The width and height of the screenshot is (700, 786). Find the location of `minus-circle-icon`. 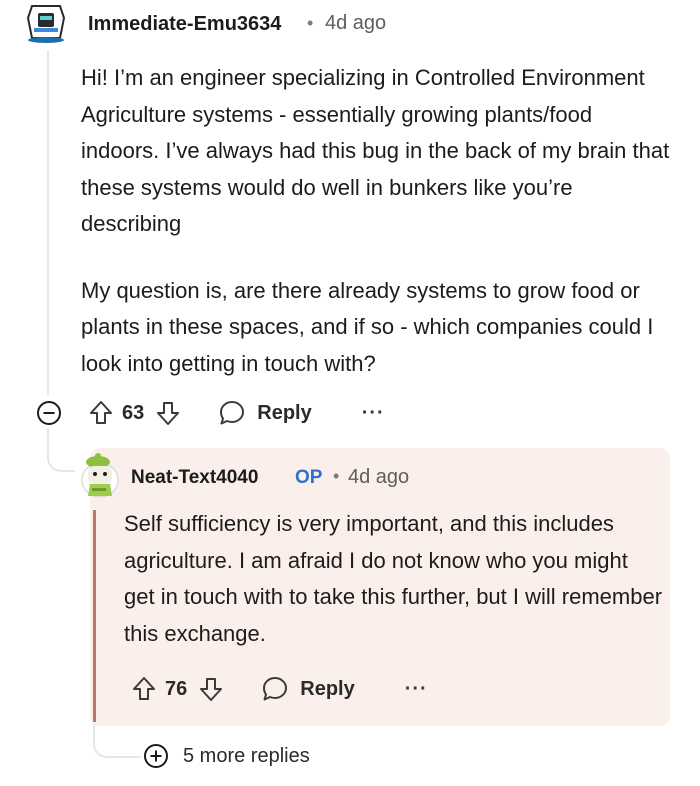

minus-circle-icon is located at coordinates (49, 413).